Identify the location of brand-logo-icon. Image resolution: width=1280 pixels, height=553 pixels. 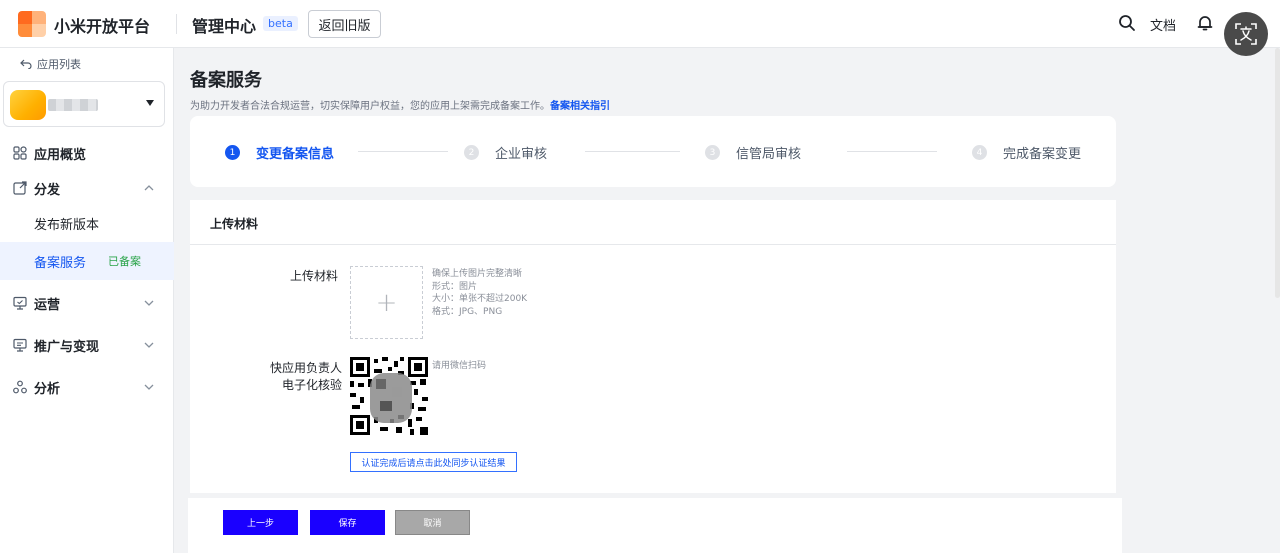
(32, 24).